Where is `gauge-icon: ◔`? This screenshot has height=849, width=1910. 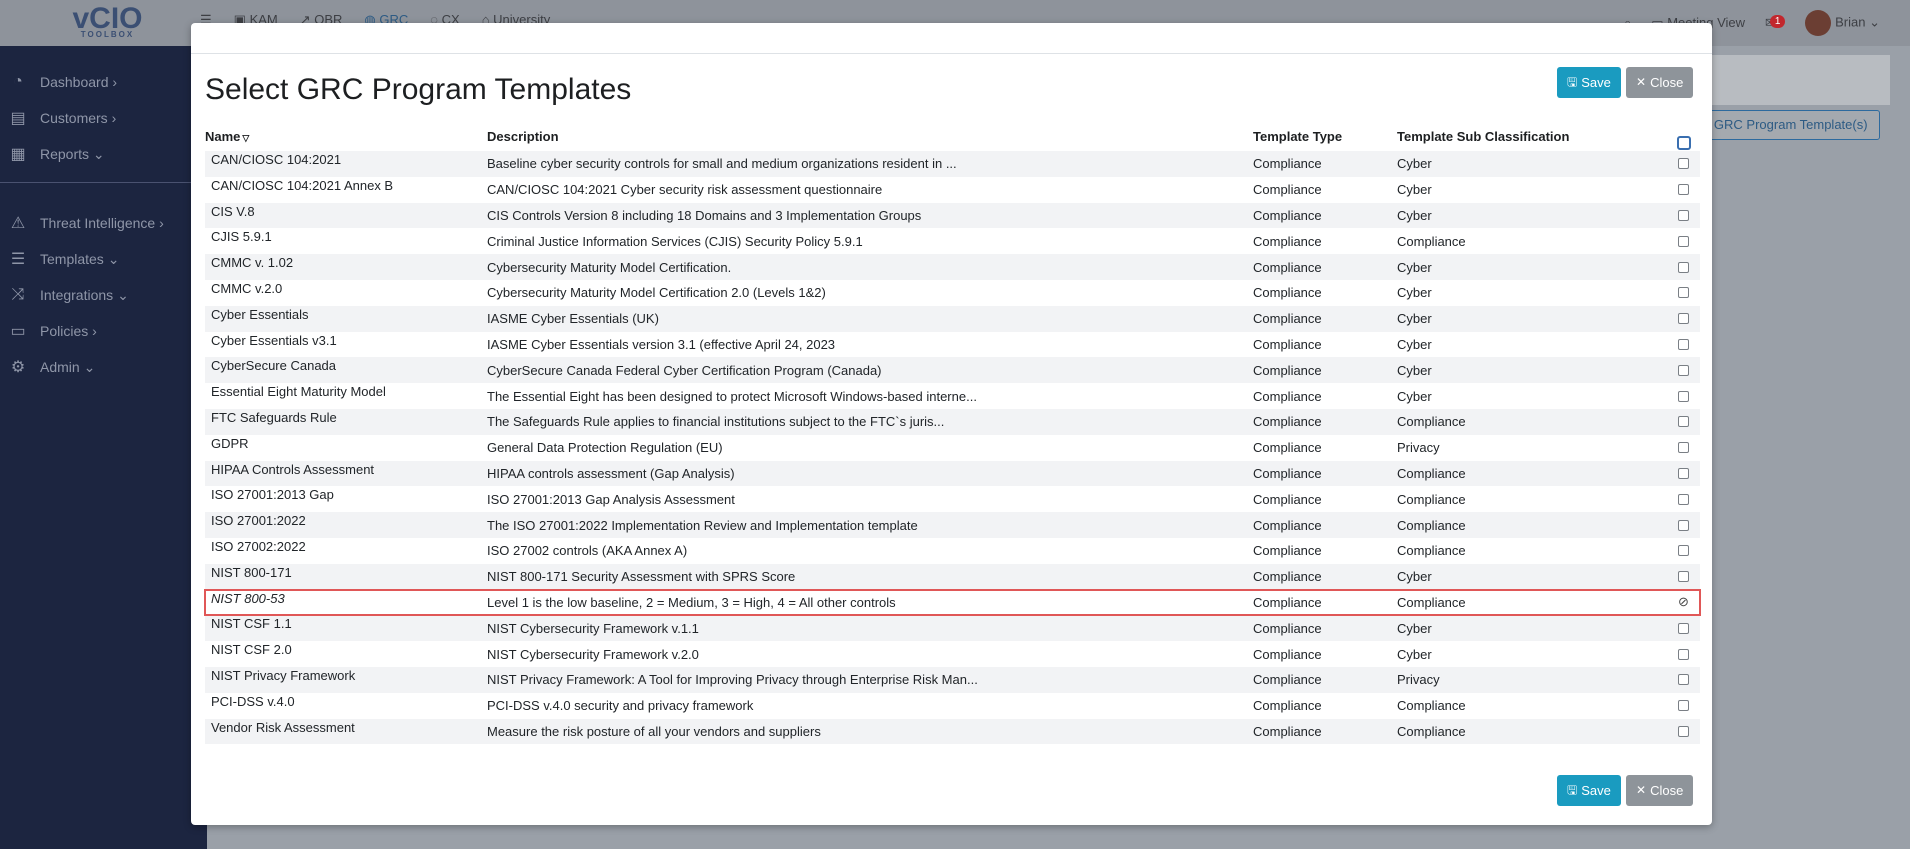 gauge-icon: ◔ is located at coordinates (18, 81).